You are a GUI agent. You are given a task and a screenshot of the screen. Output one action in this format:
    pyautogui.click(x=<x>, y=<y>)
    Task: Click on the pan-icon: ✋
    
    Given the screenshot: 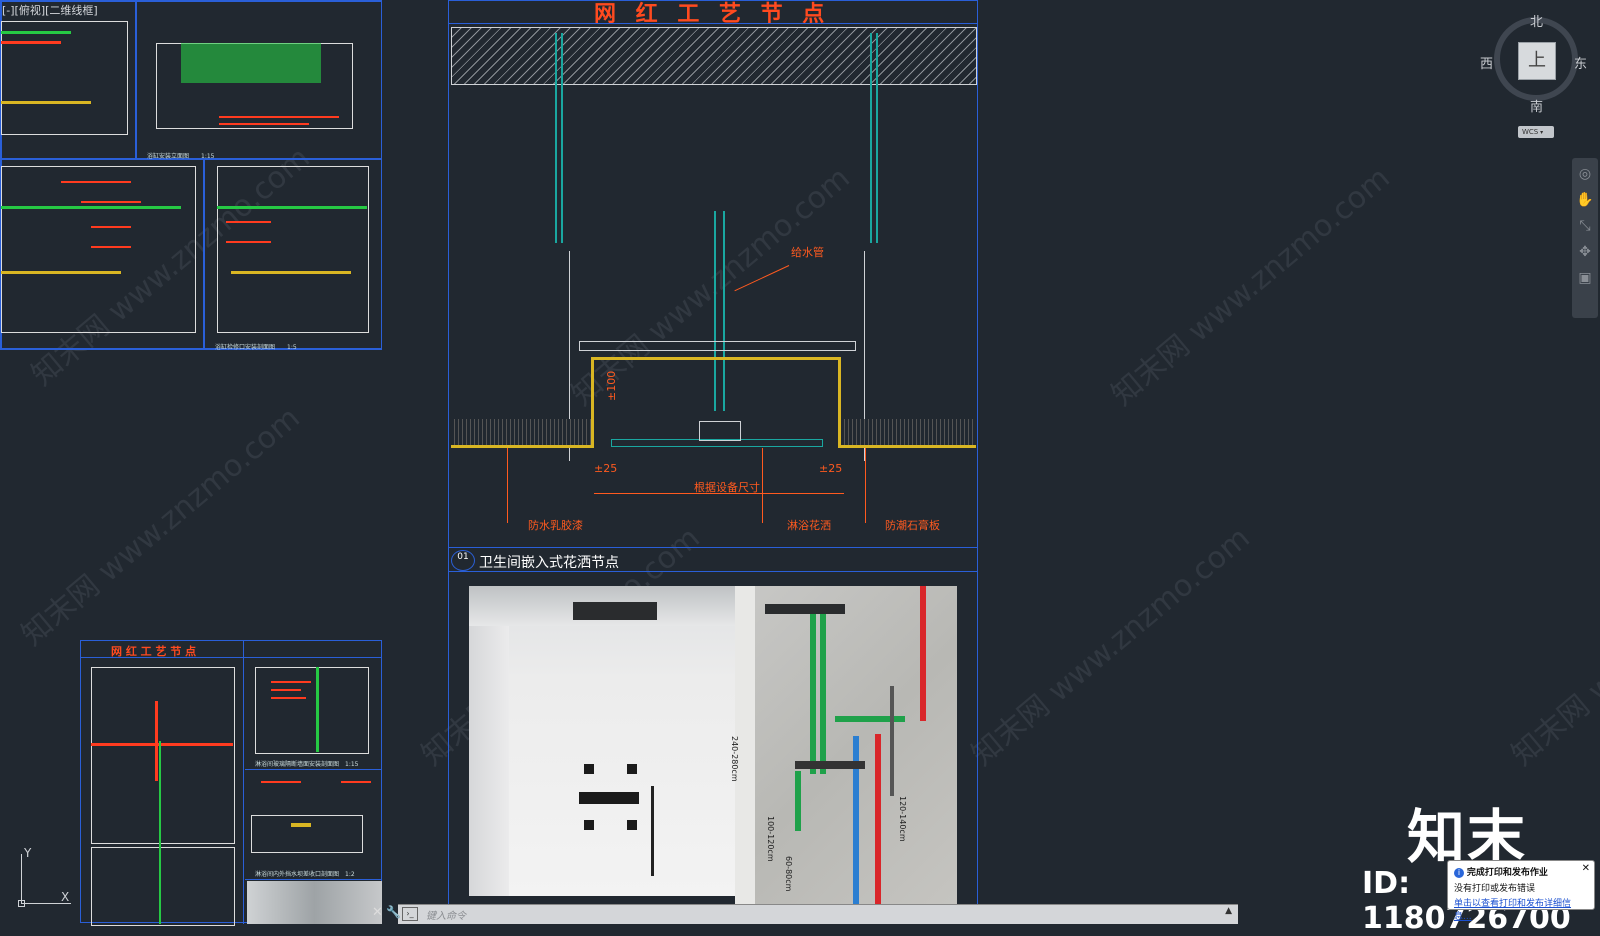 What is the action you would take?
    pyautogui.click(x=1585, y=200)
    